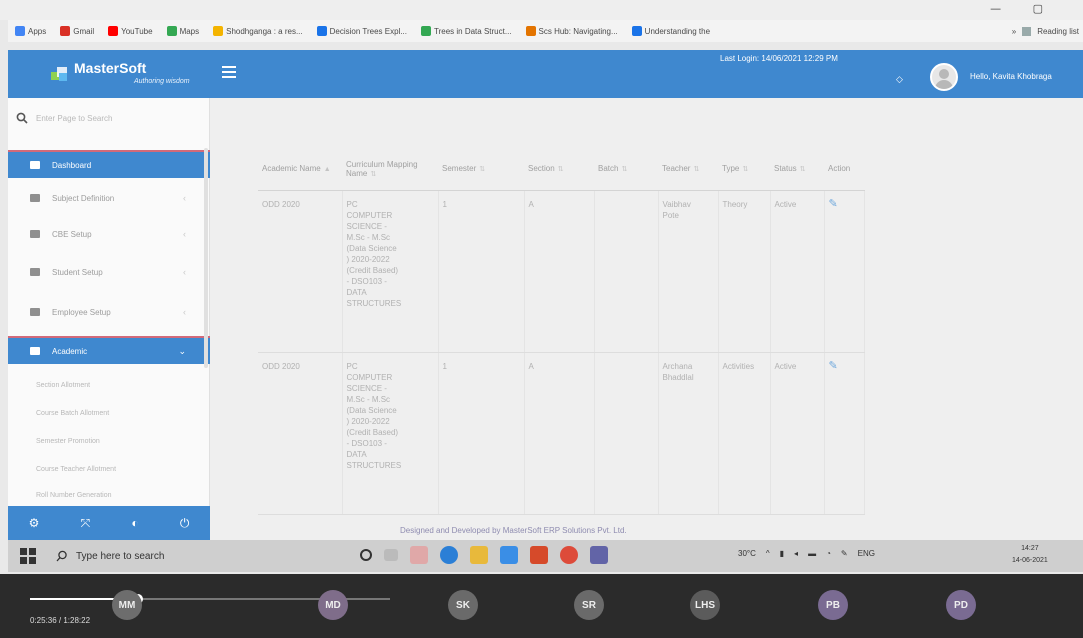 The image size is (1083, 638). Describe the element at coordinates (60, 620) in the screenshot. I see `playback-timestamp: 0:25:36 / 1:28:22` at that location.